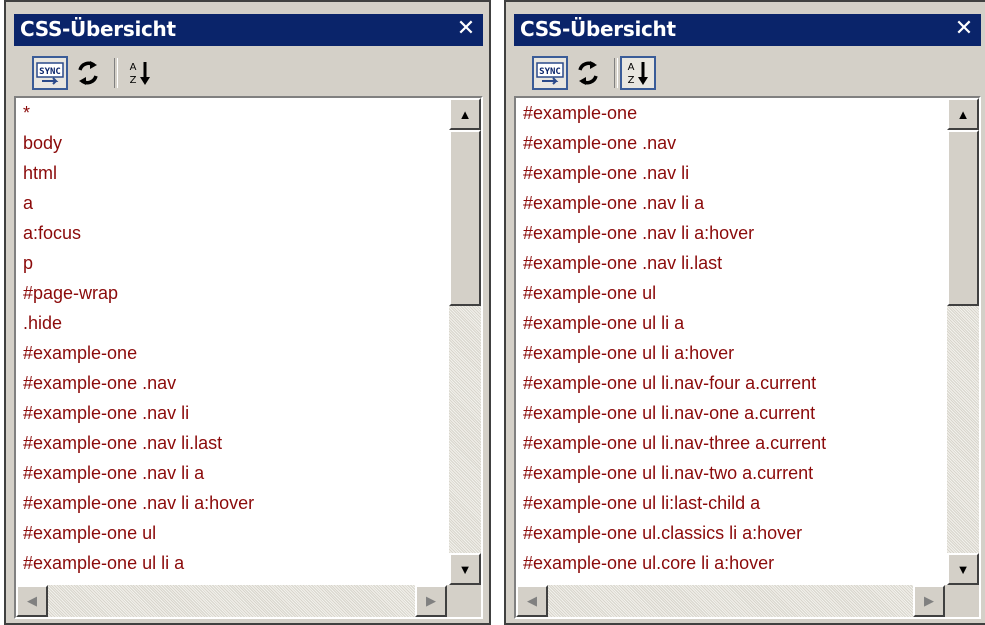 The image size is (985, 625). What do you see at coordinates (231, 233) in the screenshot?
I see `list-item: a:focus` at bounding box center [231, 233].